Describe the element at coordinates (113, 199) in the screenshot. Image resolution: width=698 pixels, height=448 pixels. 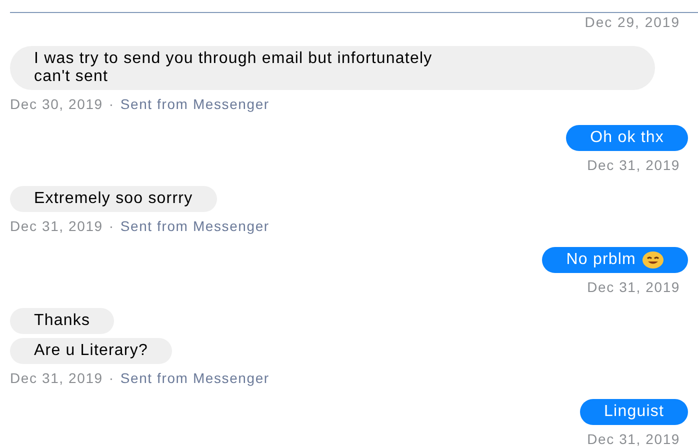
I see `message-bubble: Extremely soo sorrry` at that location.